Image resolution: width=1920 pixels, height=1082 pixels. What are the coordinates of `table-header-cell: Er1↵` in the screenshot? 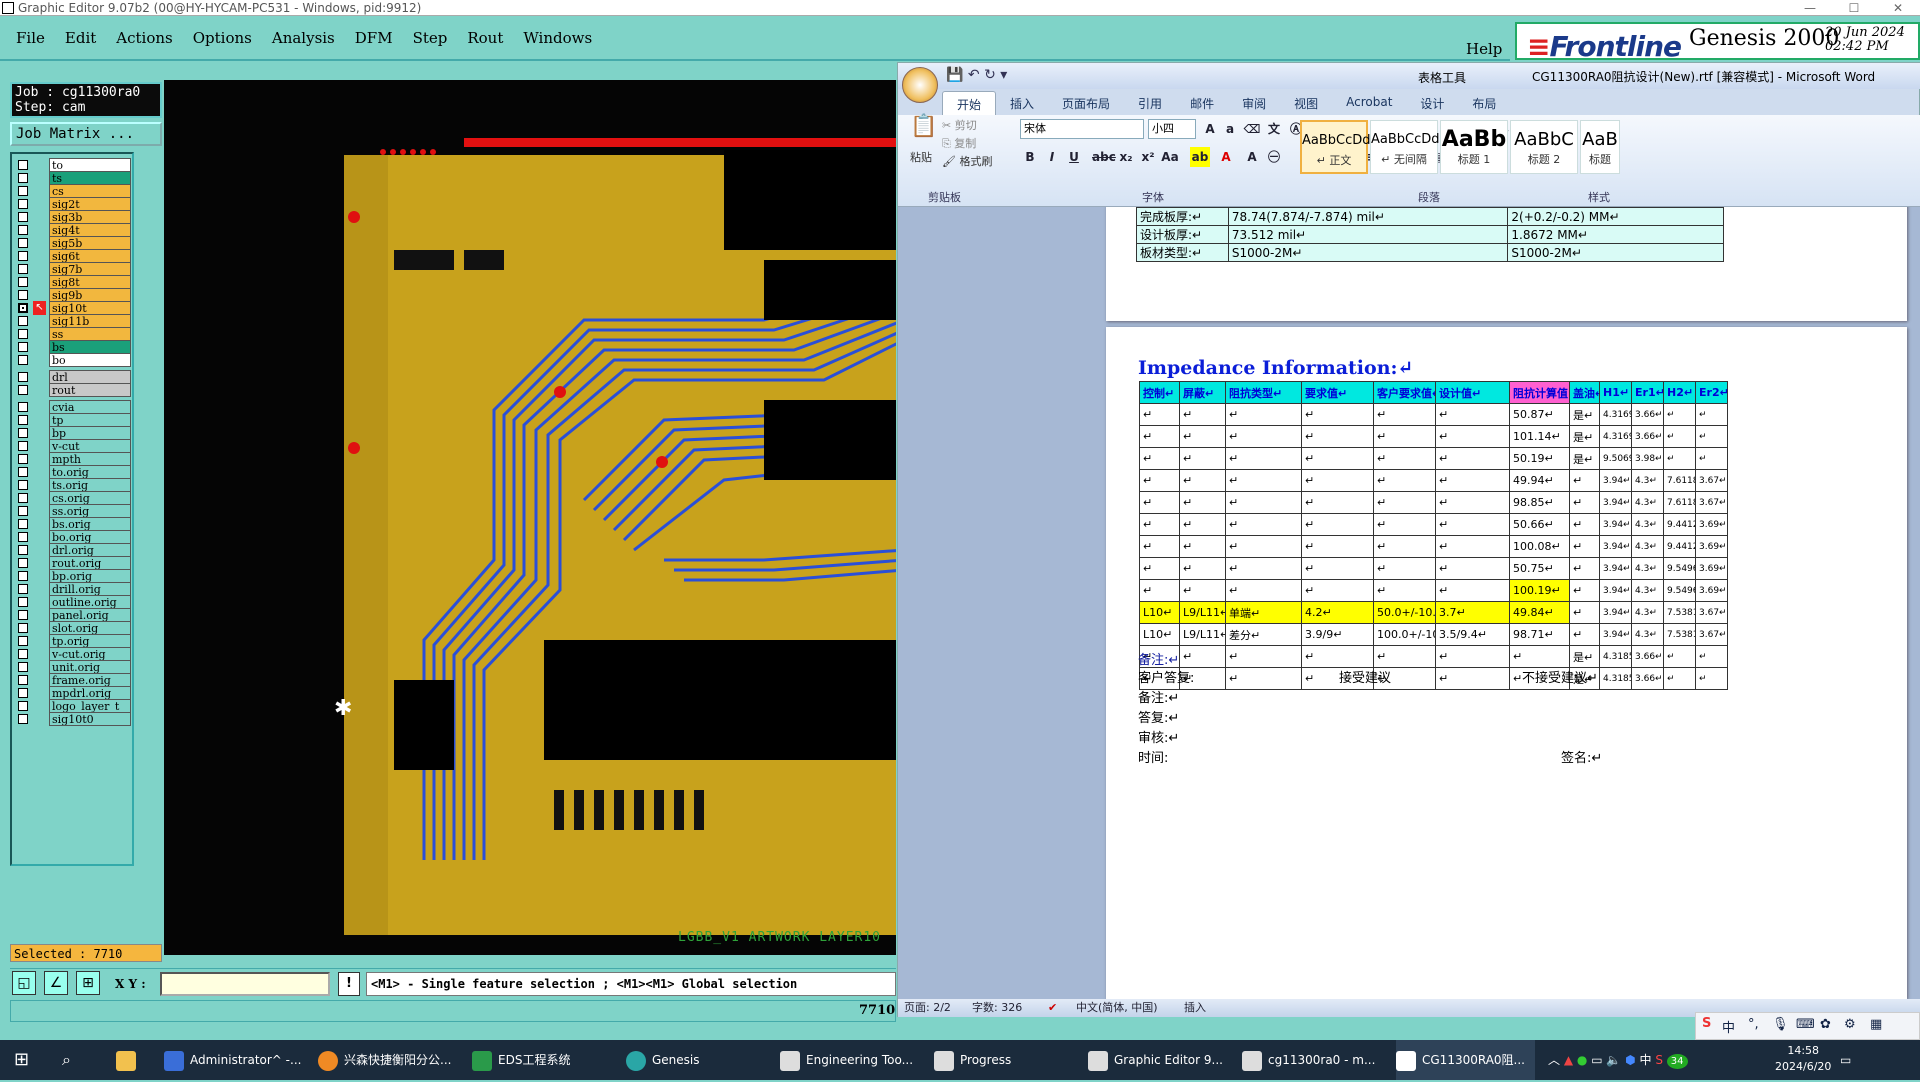 It's located at (1647, 392).